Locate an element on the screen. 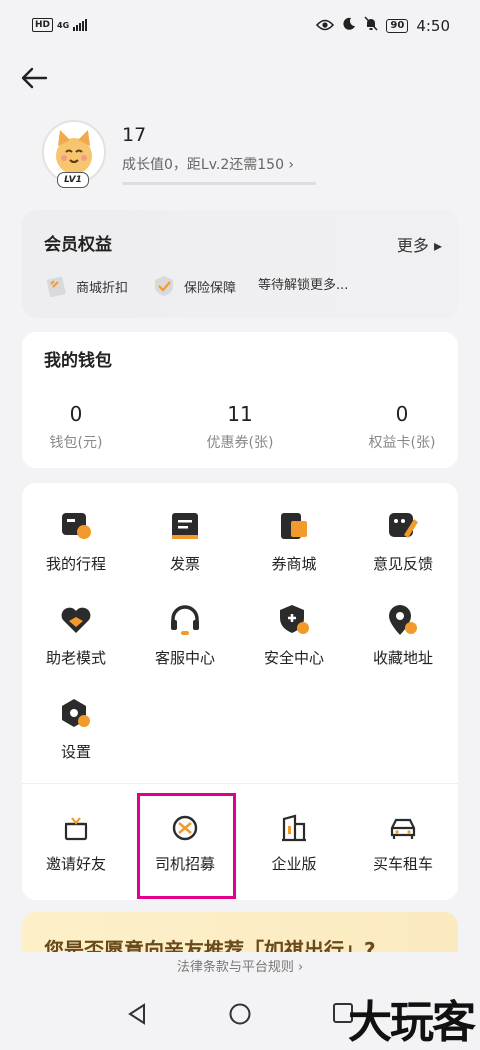 The width and height of the screenshot is (480, 1050). service-enterprise: 企业版 is located at coordinates (294, 843).